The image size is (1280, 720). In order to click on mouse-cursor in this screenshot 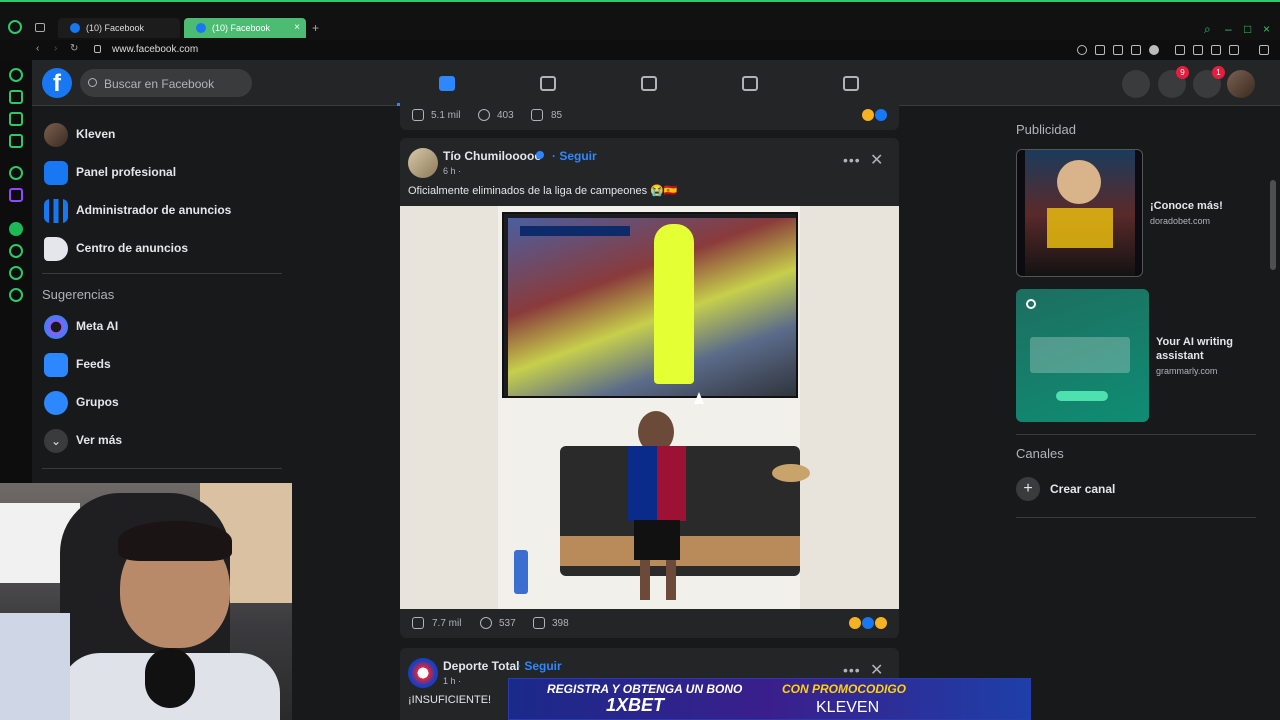, I will do `click(699, 398)`.